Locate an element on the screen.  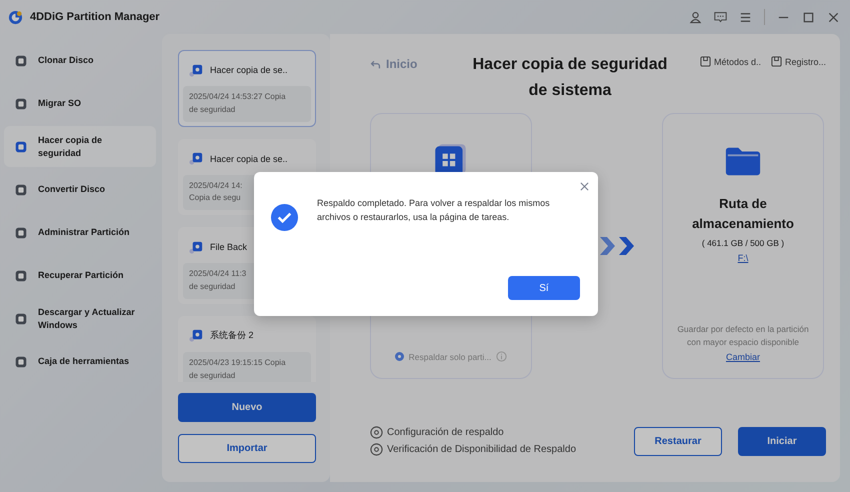
drive-link: F:\ is located at coordinates (743, 258).